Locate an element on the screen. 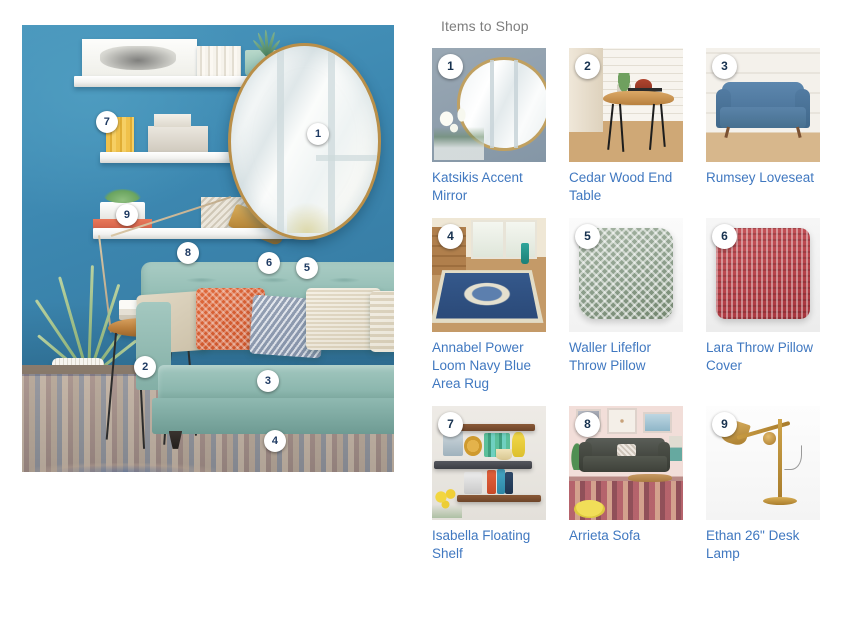  scene-marker-1: 1 is located at coordinates (318, 134).